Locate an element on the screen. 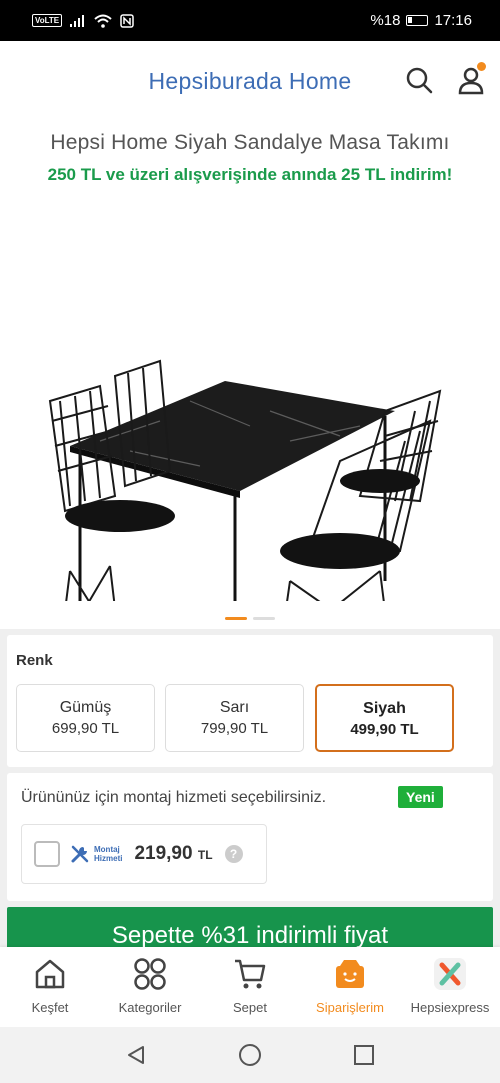  header-actions is located at coordinates (445, 78).